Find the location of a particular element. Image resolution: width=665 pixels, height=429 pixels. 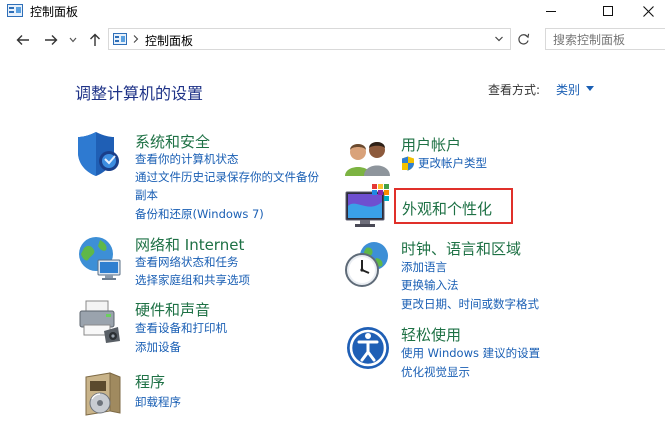

view-by-label: 查看方式: is located at coordinates (514, 90).